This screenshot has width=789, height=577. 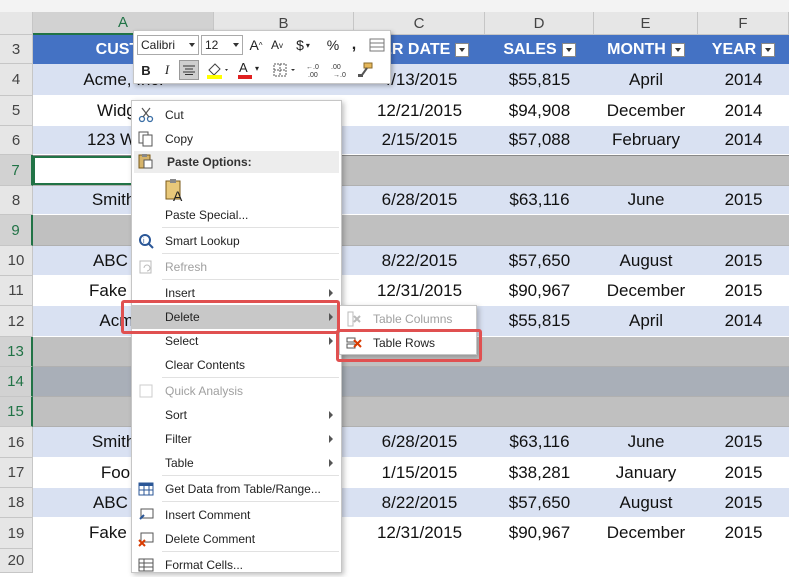 I want to click on row-header: 20, so click(x=16, y=561).